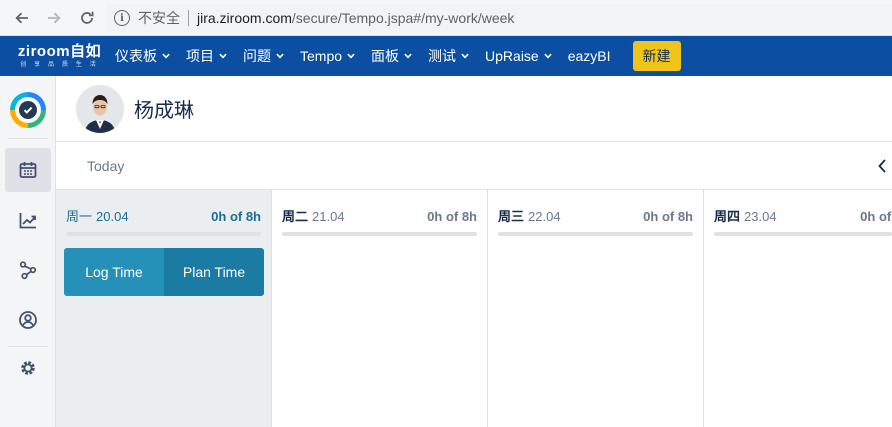 The image size is (892, 427). What do you see at coordinates (214, 272) in the screenshot?
I see `plan-time-button: Plan Time` at bounding box center [214, 272].